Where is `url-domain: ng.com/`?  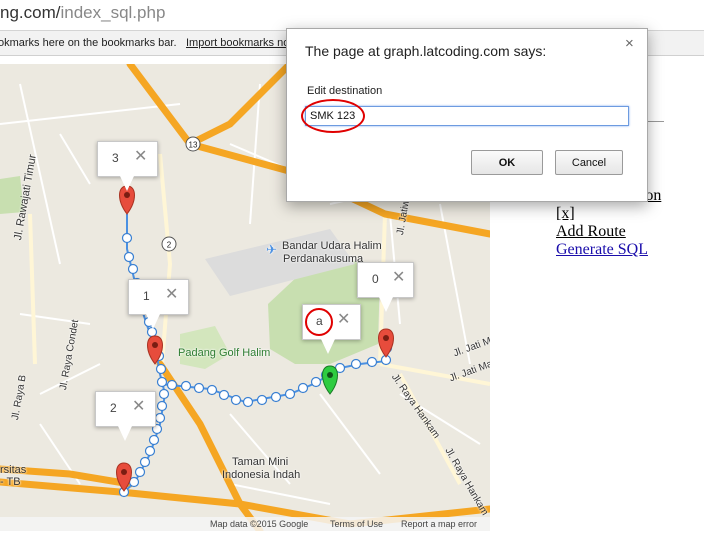 url-domain: ng.com/ is located at coordinates (30, 12).